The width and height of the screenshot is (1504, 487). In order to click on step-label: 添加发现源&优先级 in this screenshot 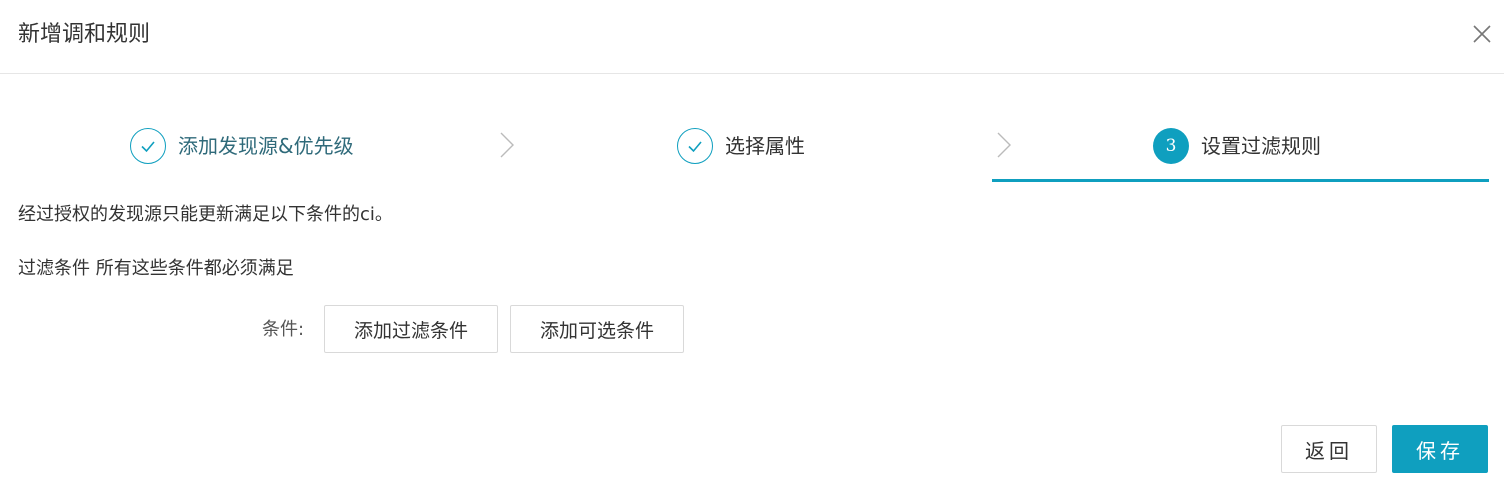, I will do `click(266, 146)`.